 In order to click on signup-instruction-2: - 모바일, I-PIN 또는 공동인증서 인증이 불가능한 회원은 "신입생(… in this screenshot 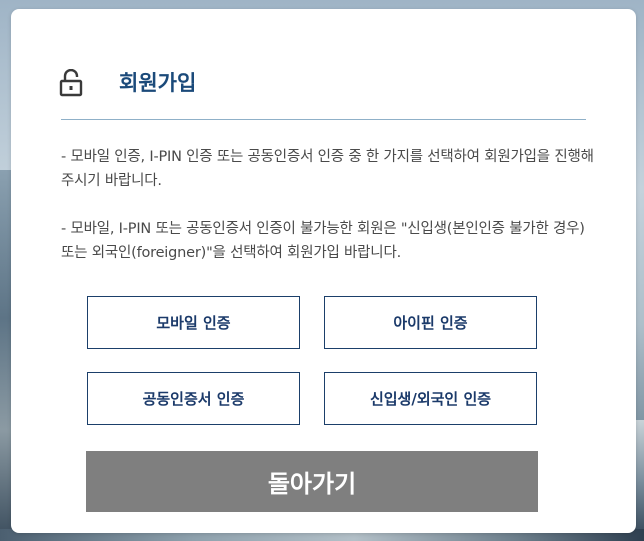, I will do `click(323, 241)`.